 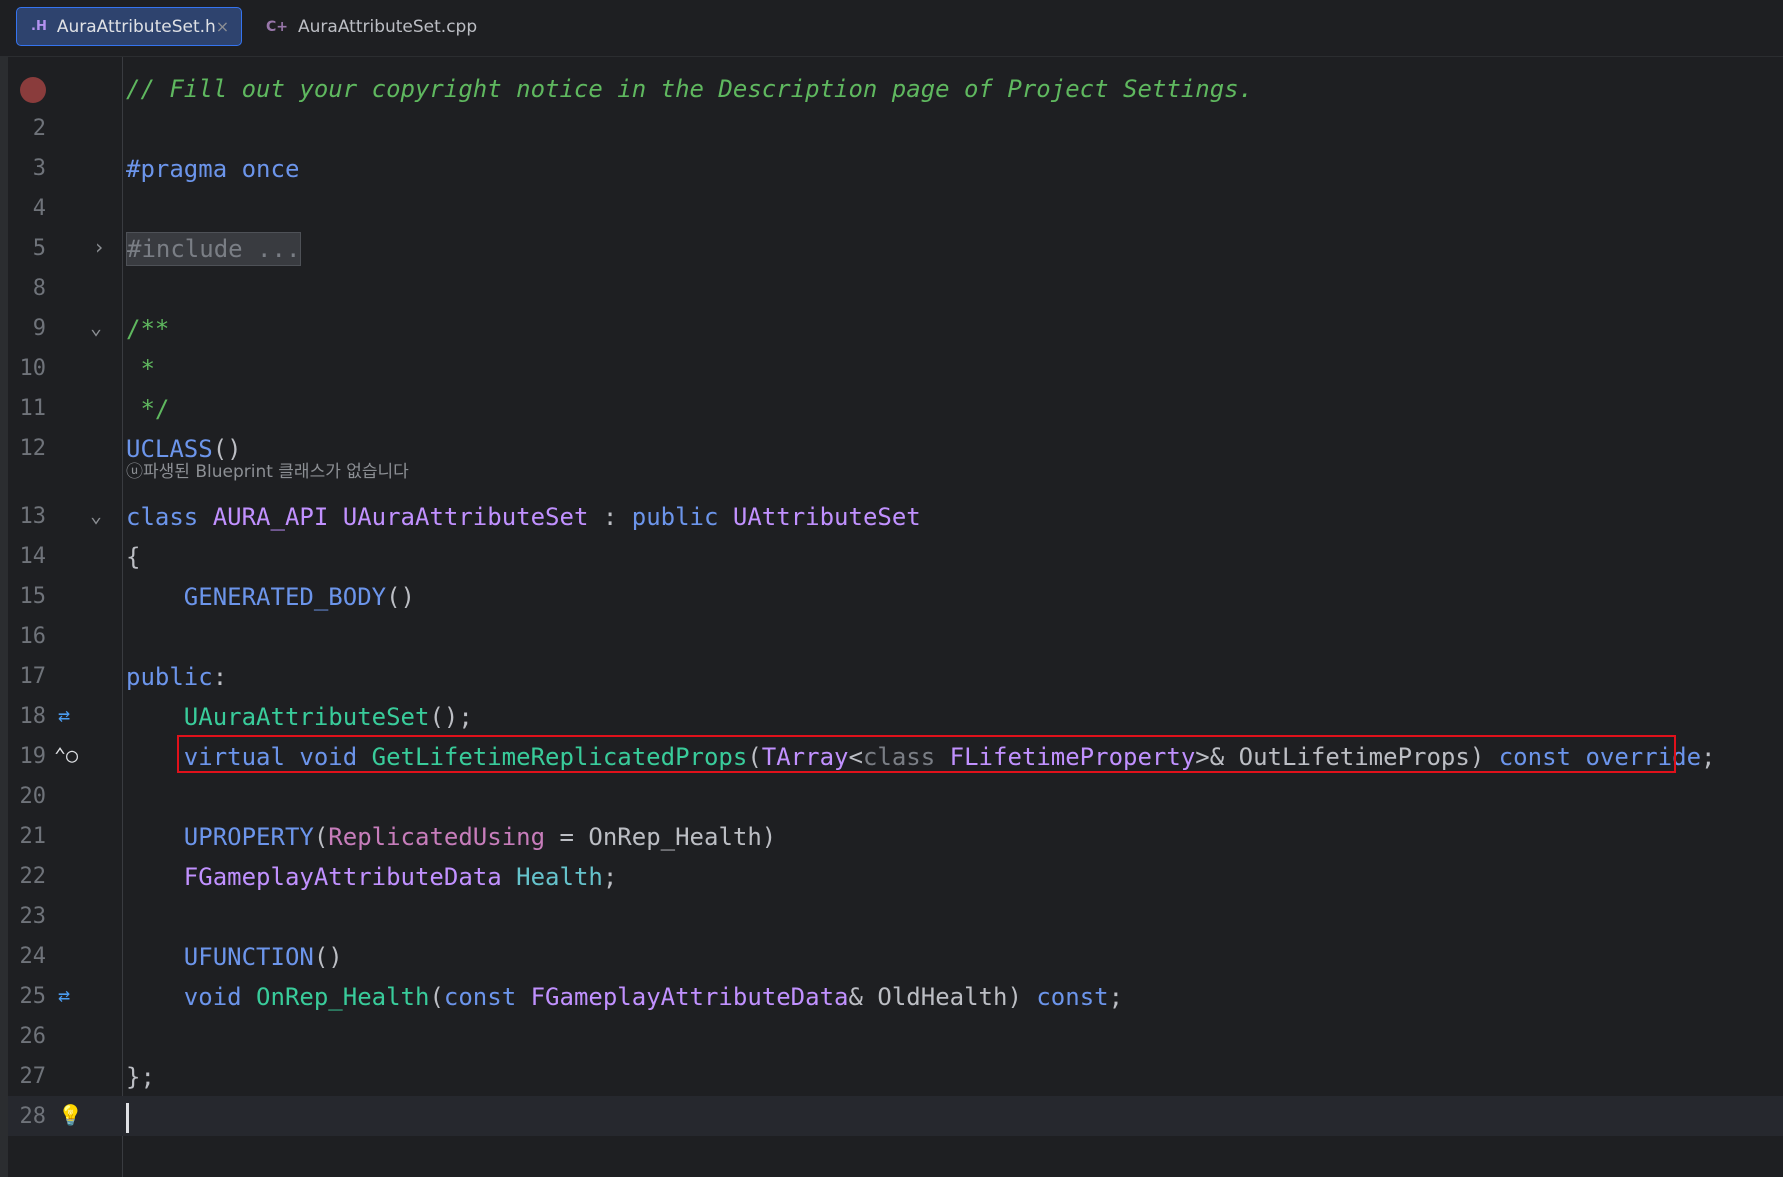 What do you see at coordinates (661, 837) in the screenshot?
I see `code-token: = OnRep_Health)` at bounding box center [661, 837].